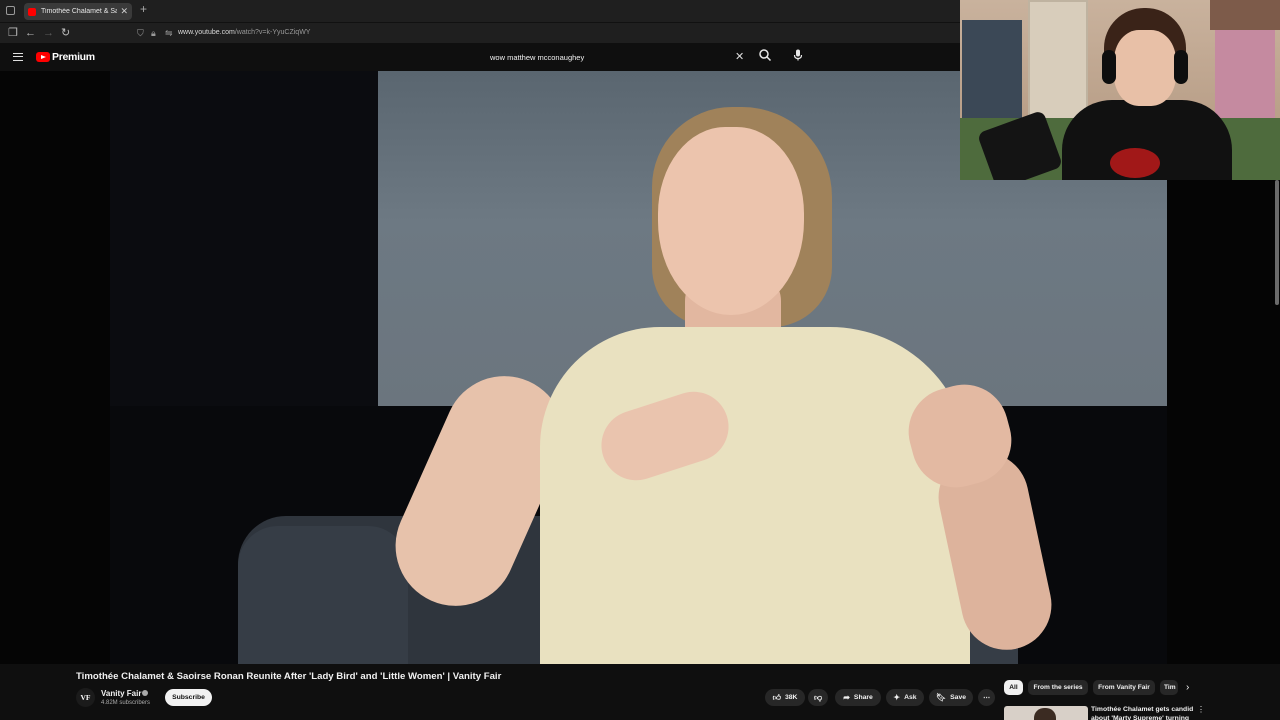  Describe the element at coordinates (323, 595) in the screenshot. I see `video-chair-arm-left` at that location.